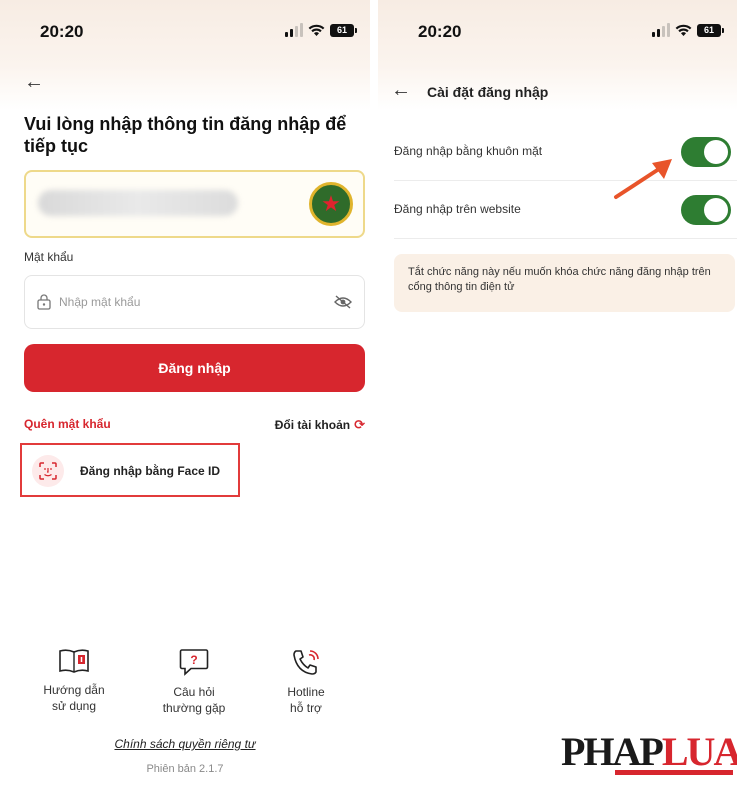  I want to click on logo-part-black: PHAP, so click(612, 751).